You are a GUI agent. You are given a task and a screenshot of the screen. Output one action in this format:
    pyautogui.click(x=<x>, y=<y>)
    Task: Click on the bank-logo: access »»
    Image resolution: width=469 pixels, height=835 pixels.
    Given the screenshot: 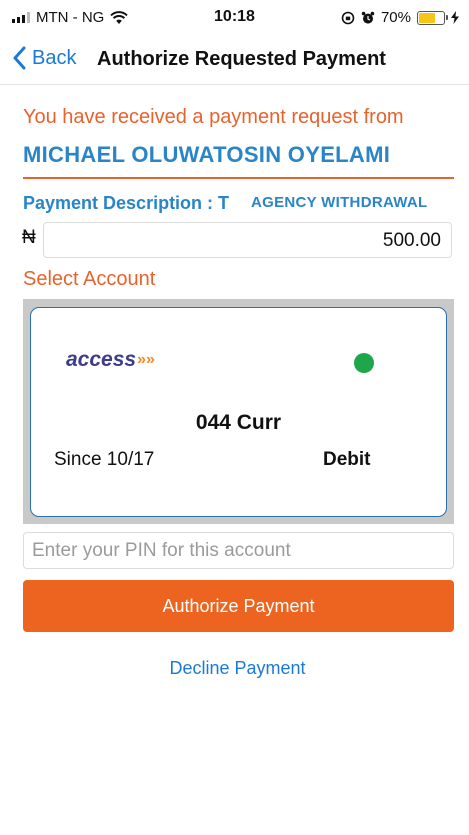 What is the action you would take?
    pyautogui.click(x=110, y=360)
    